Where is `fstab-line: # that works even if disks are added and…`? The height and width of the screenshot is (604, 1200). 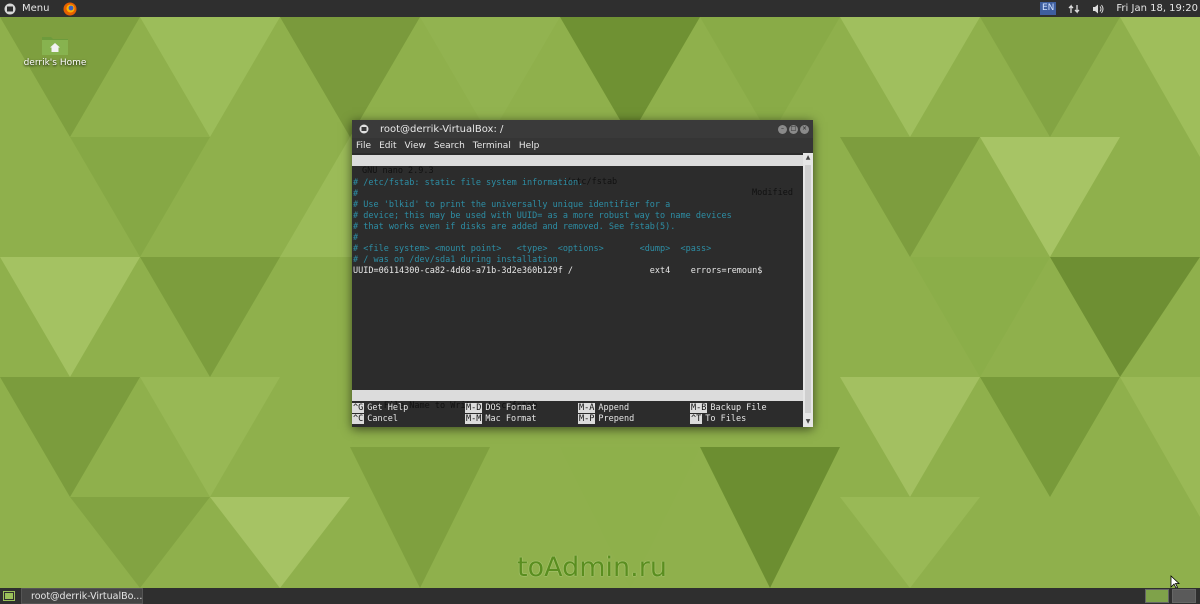
fstab-line: # that works even if disks are added and… is located at coordinates (514, 227).